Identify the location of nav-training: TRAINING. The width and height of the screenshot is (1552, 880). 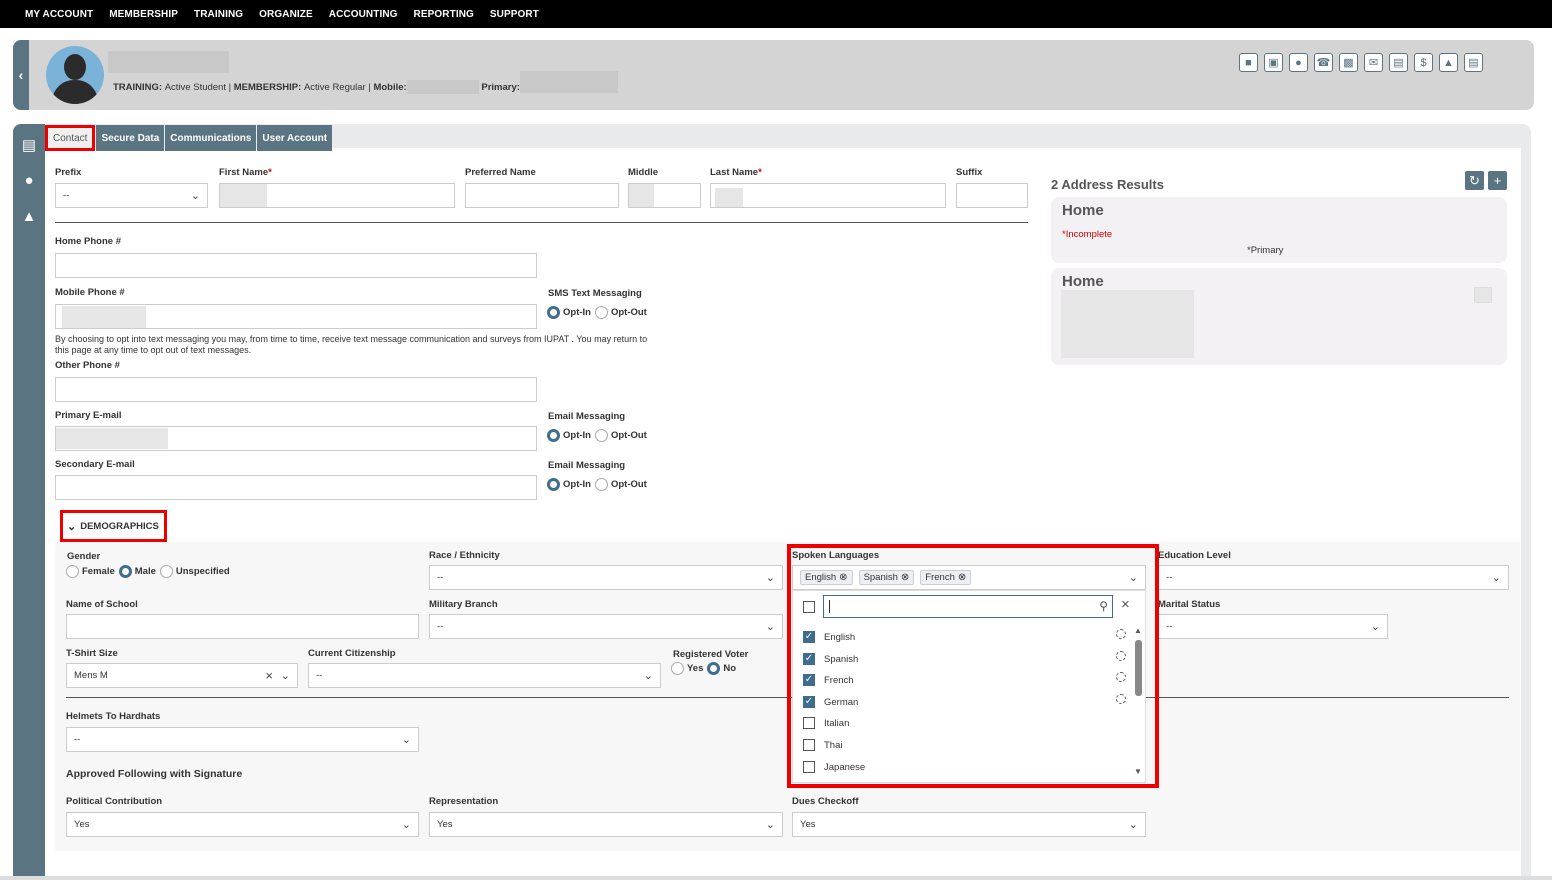
(218, 14).